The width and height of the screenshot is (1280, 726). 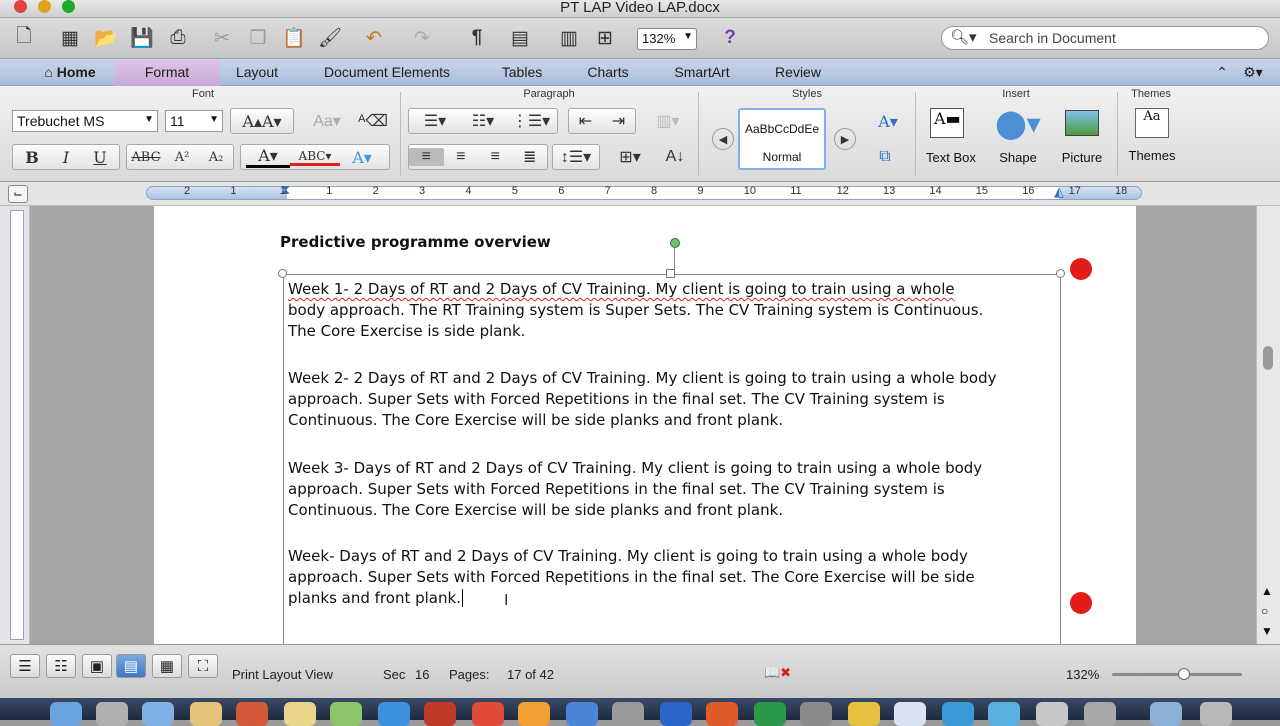 What do you see at coordinates (885, 157) in the screenshot?
I see `manage-styles-icon: ⧉` at bounding box center [885, 157].